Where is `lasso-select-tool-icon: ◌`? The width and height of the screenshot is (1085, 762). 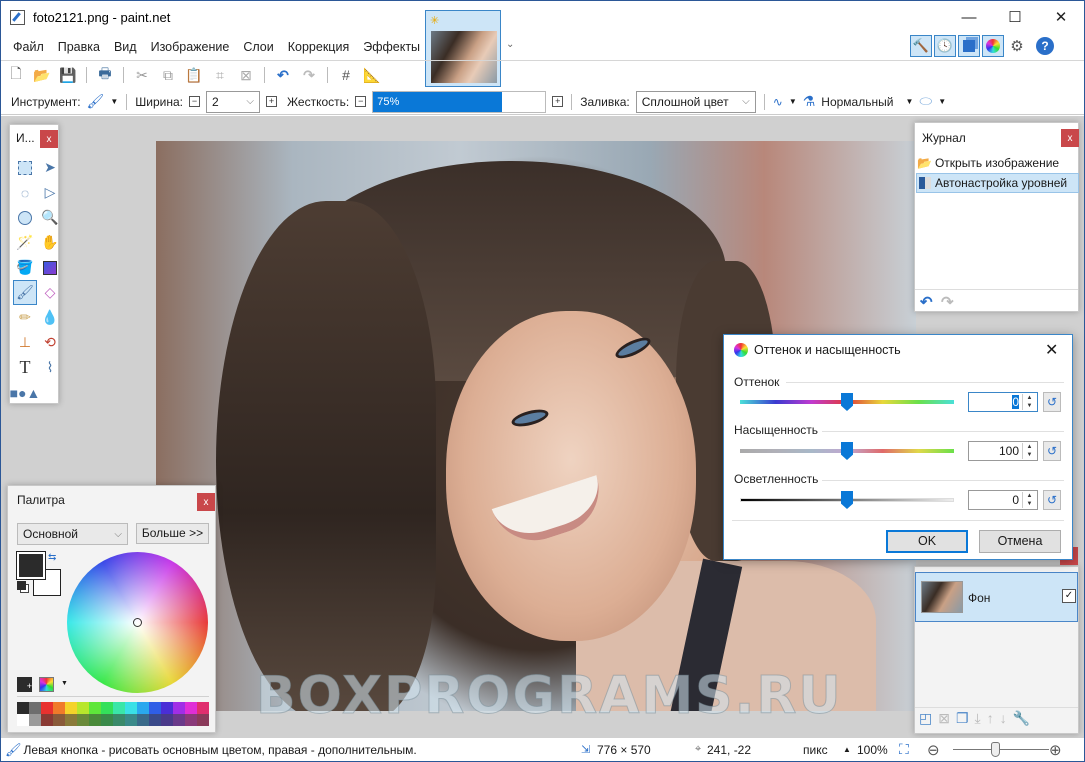 lasso-select-tool-icon: ◌ is located at coordinates (25, 192).